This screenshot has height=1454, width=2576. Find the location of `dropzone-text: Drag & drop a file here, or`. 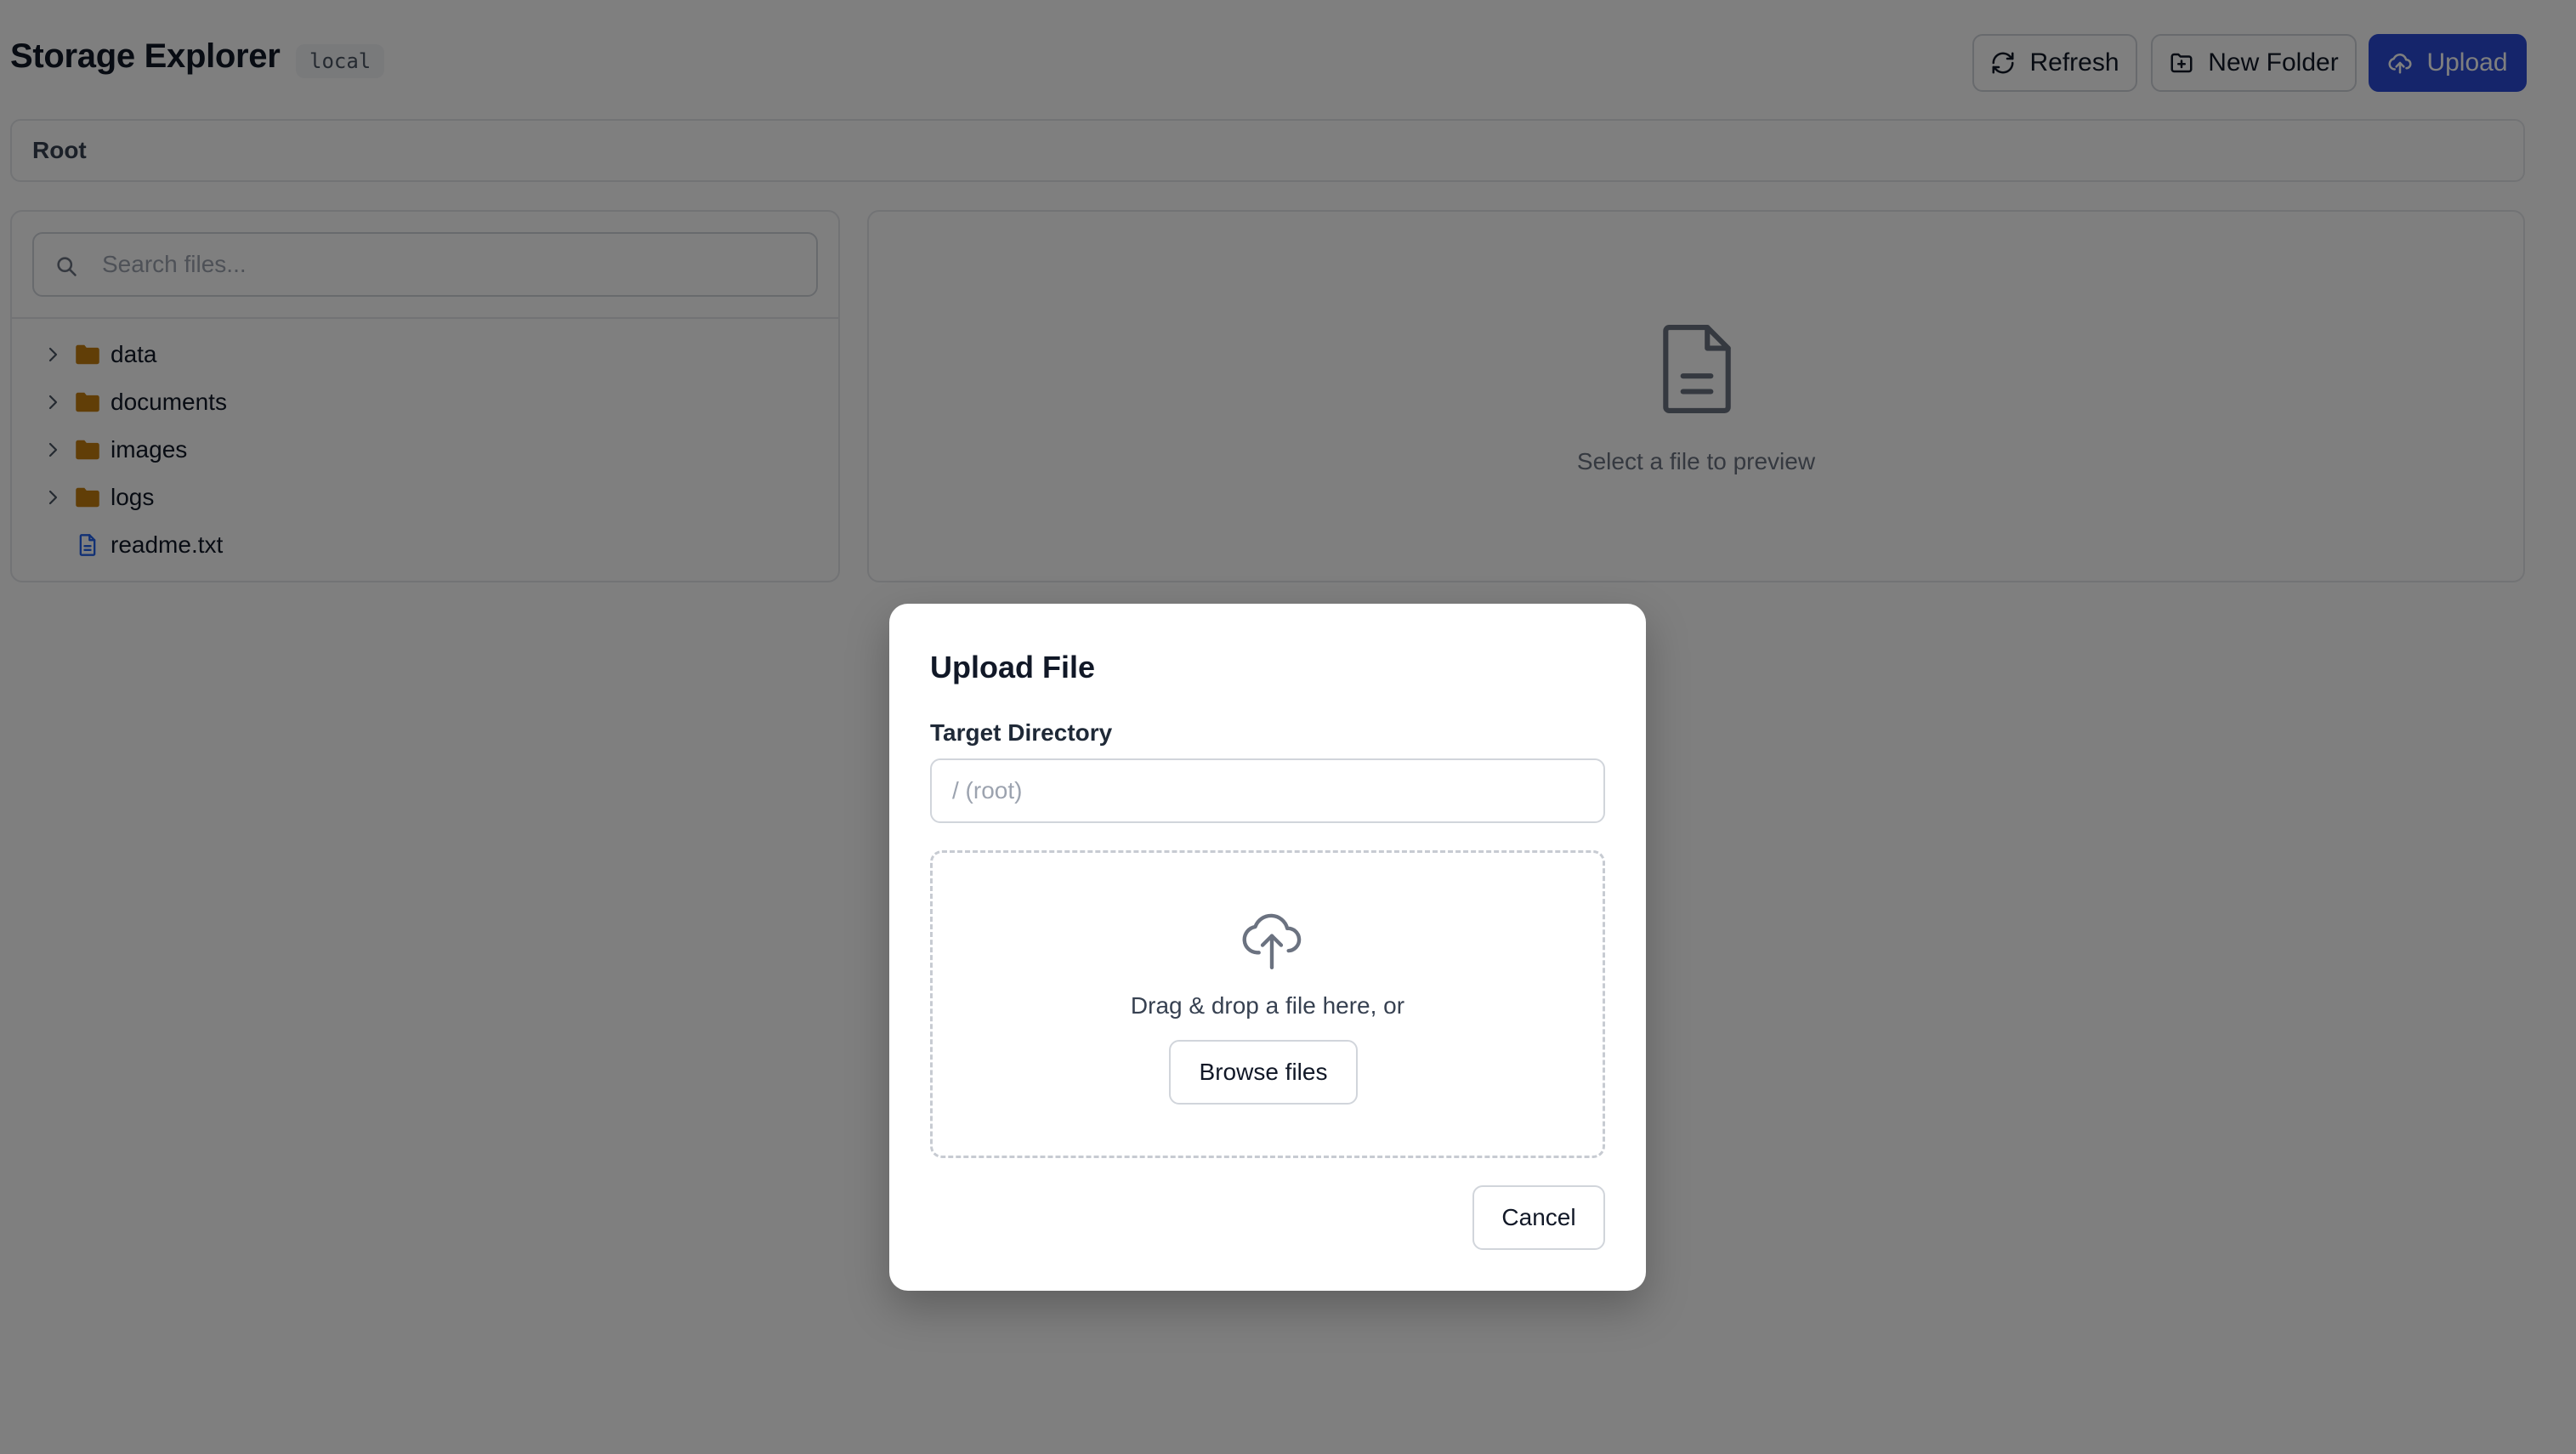

dropzone-text: Drag & drop a file here, or is located at coordinates (1268, 1005).